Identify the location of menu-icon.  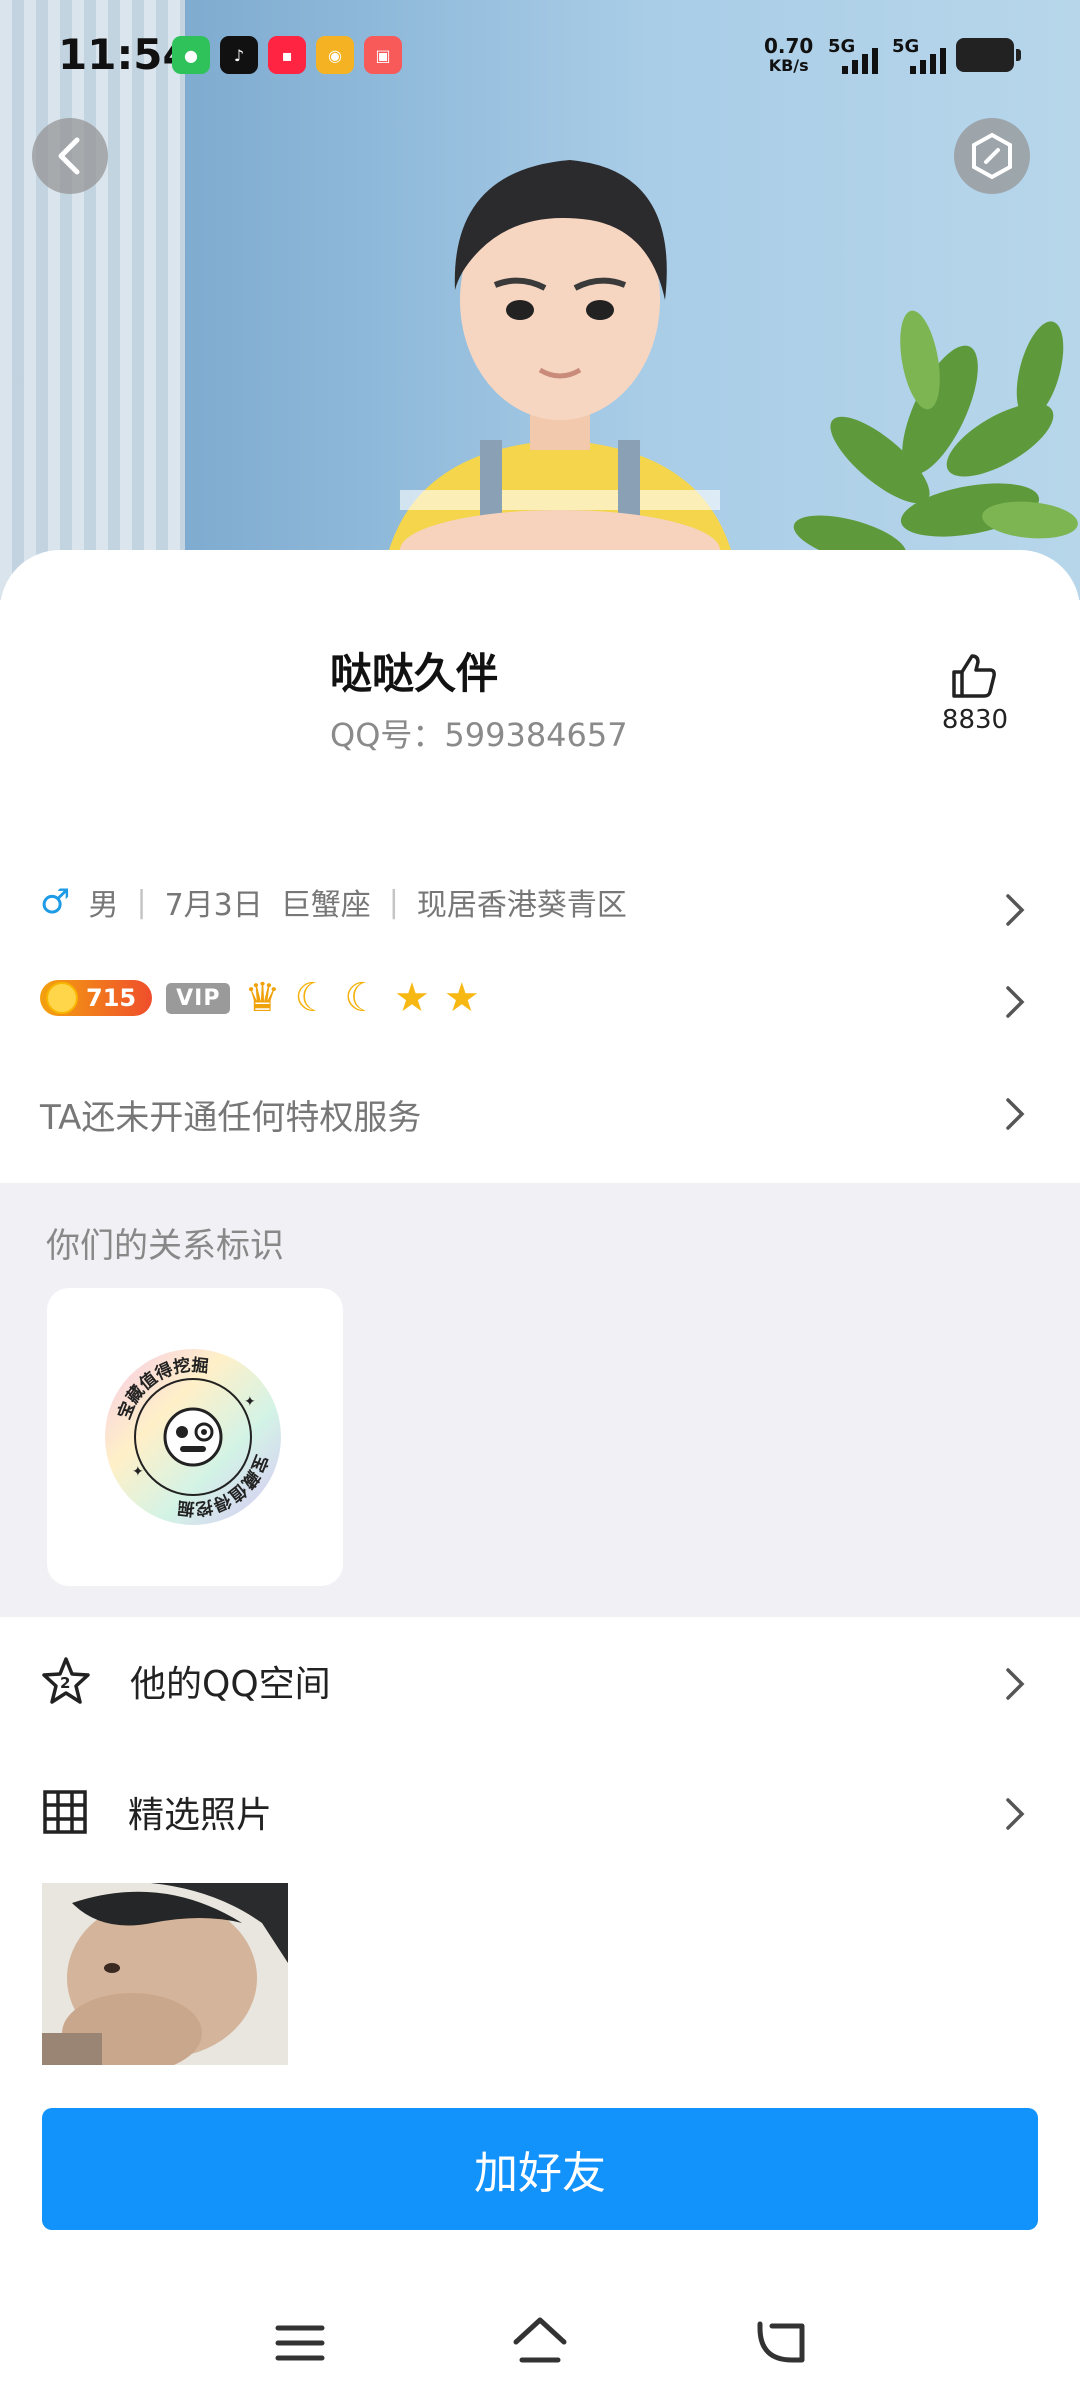
(300, 2343).